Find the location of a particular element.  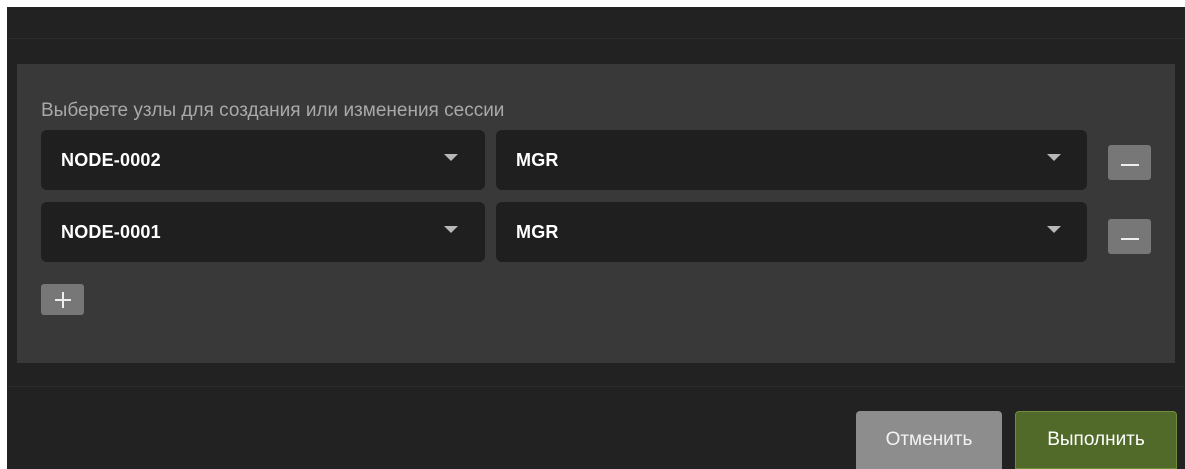

node-select-1: NODE-0002 is located at coordinates (263, 160).